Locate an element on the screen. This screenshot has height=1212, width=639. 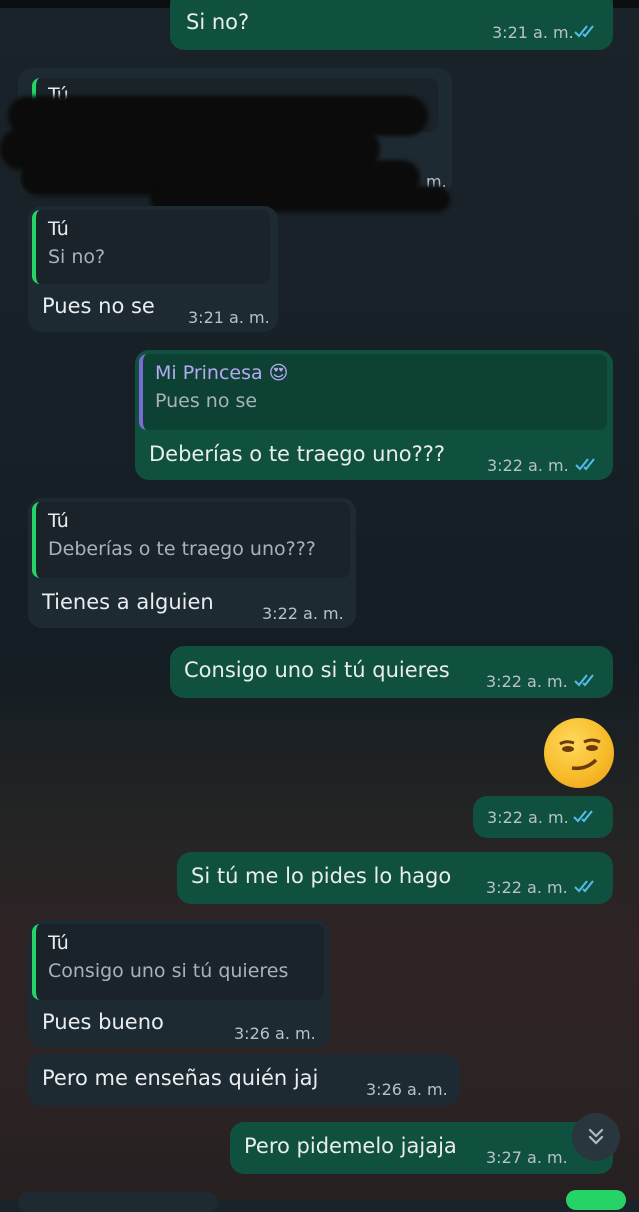
scroll-to-bottom-button is located at coordinates (596, 1137).